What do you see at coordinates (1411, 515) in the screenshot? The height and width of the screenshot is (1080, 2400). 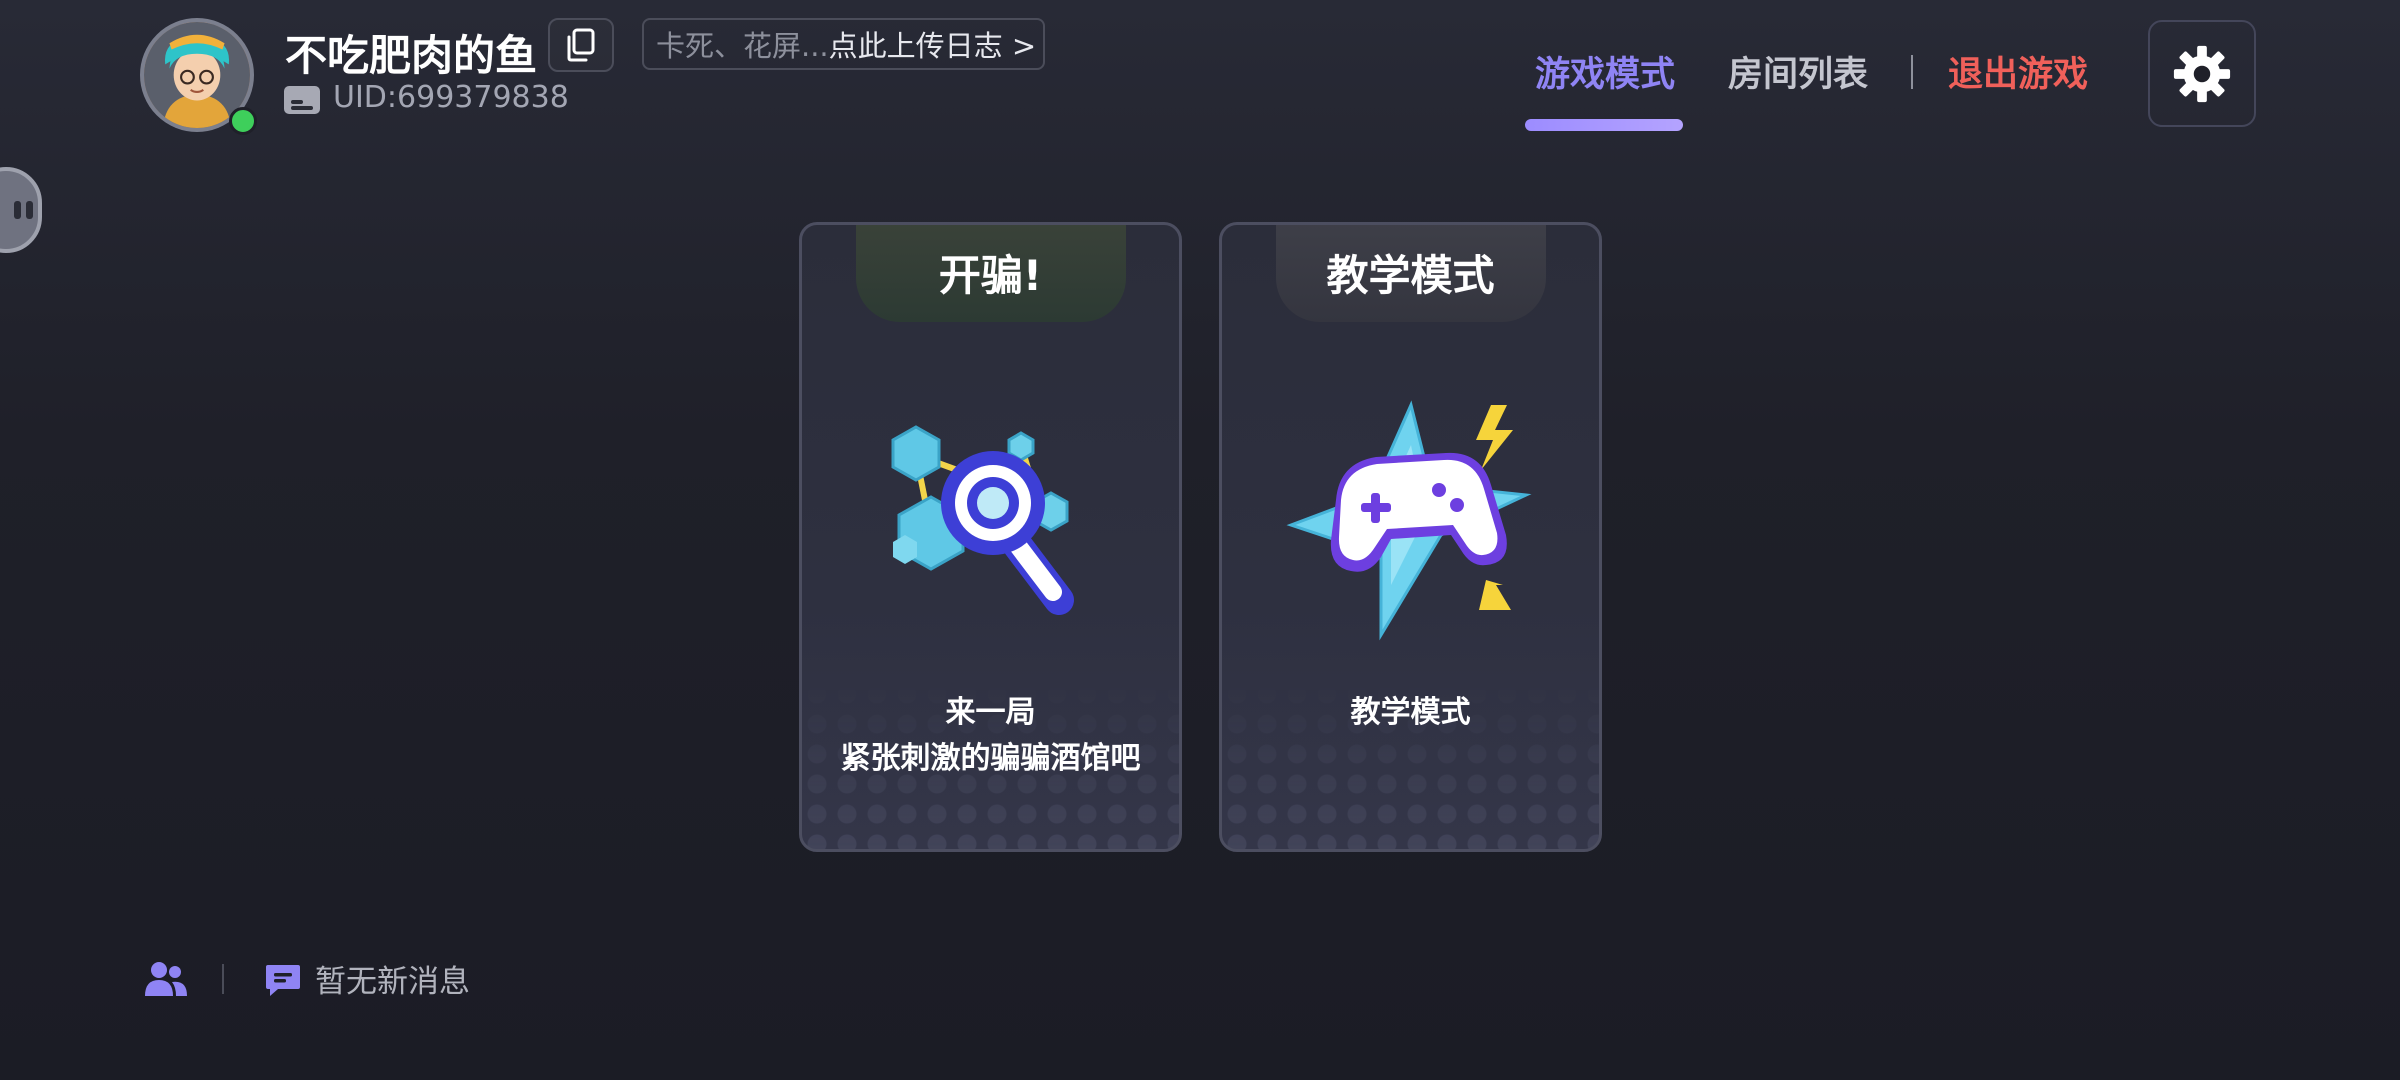 I see `gamepad-icon` at bounding box center [1411, 515].